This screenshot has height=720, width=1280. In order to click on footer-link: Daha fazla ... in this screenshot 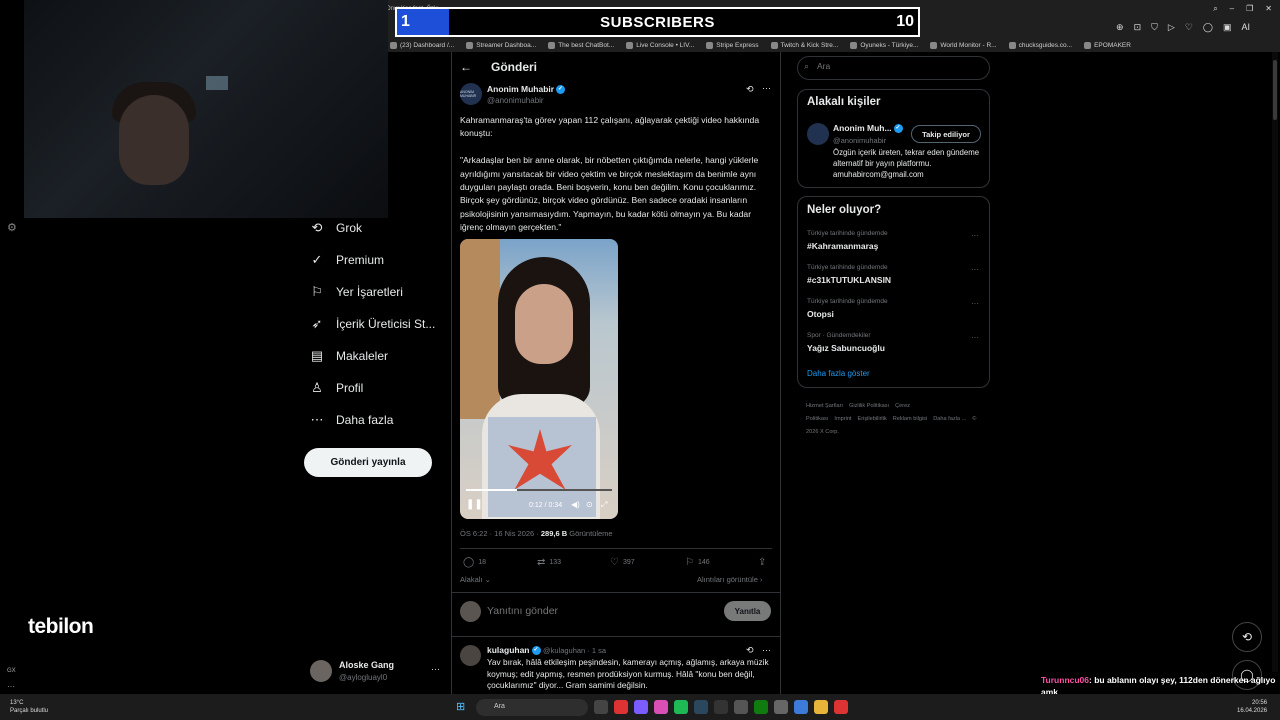, I will do `click(949, 419)`.